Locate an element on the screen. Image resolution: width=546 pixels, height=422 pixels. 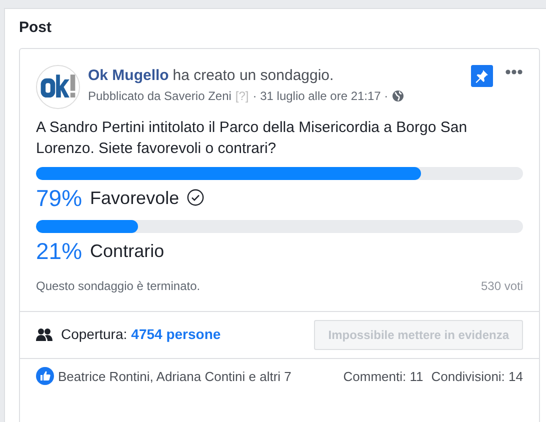
option-percent: 79% is located at coordinates (59, 198).